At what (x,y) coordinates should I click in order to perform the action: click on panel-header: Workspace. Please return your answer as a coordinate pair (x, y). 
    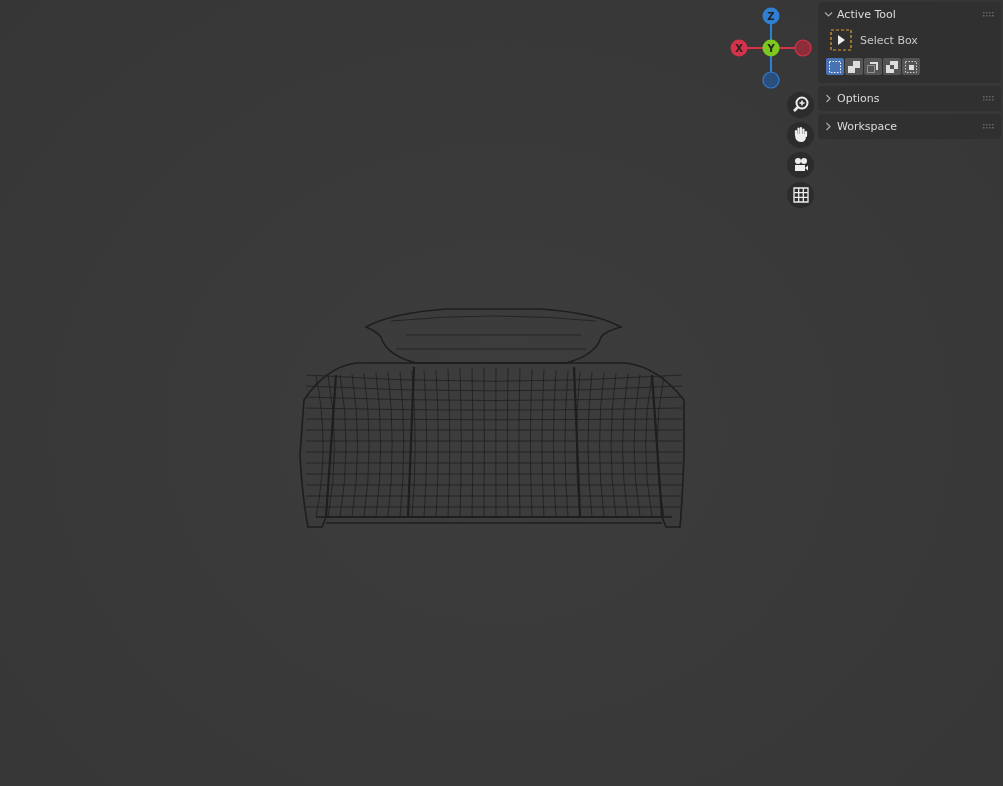
    Looking at the image, I should click on (909, 126).